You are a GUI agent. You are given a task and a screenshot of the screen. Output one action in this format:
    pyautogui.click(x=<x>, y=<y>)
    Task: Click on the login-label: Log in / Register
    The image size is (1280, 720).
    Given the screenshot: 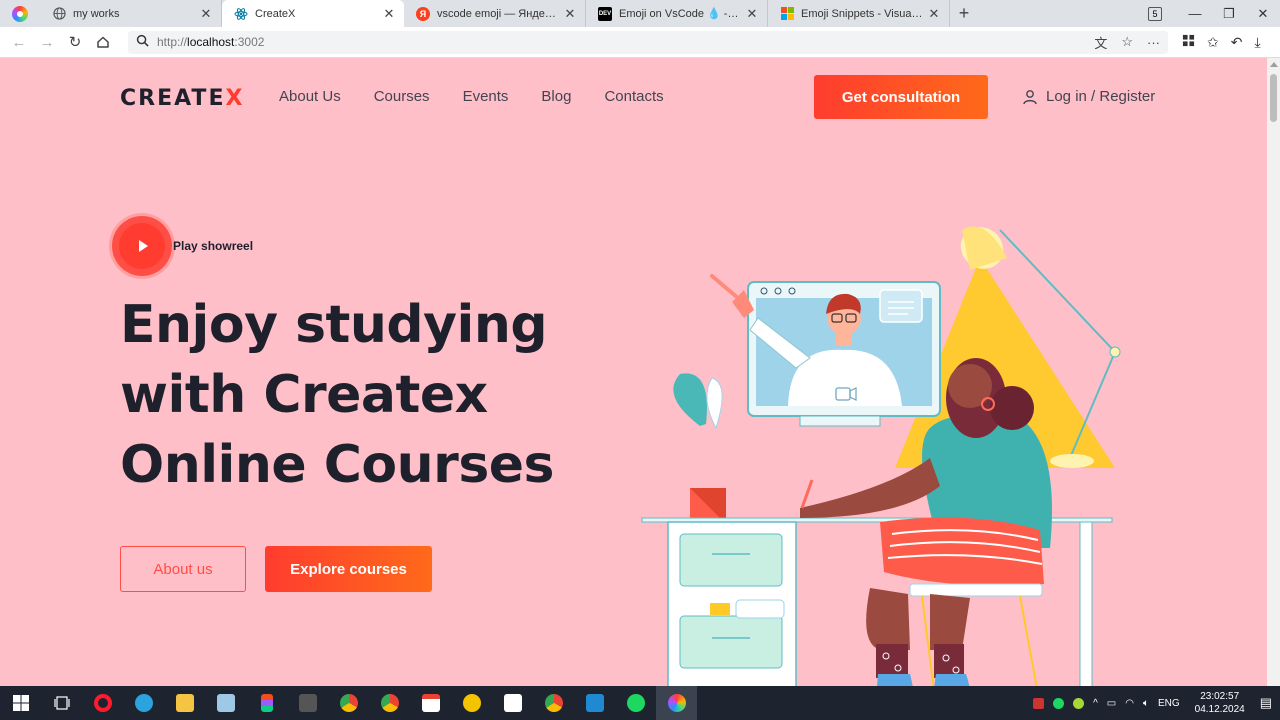 What is the action you would take?
    pyautogui.click(x=1101, y=96)
    